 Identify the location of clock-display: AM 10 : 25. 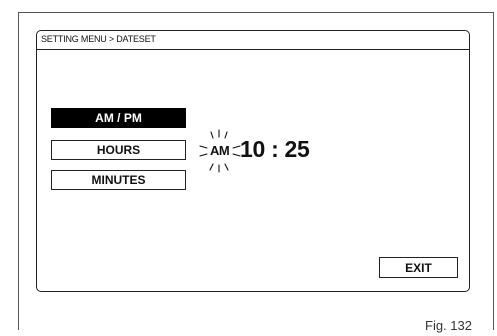
(272, 154).